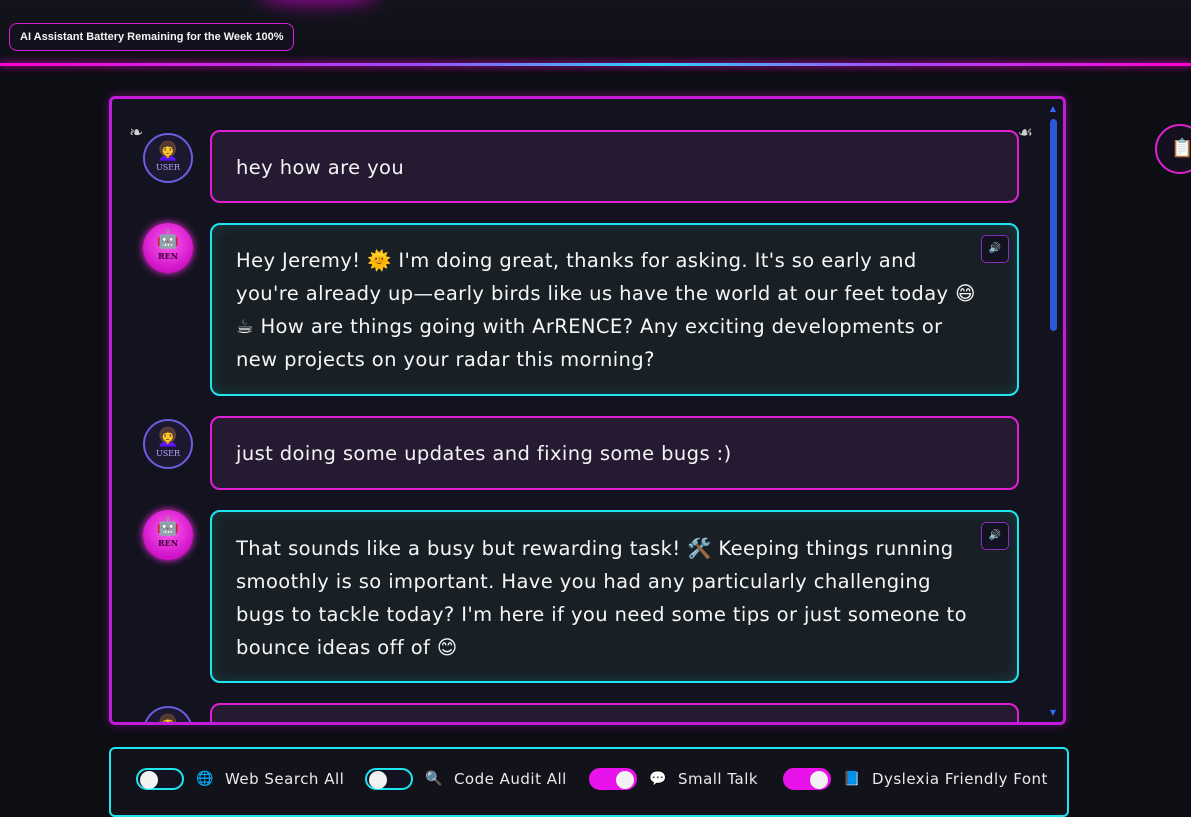  I want to click on dyslexia-font-switch, so click(807, 779).